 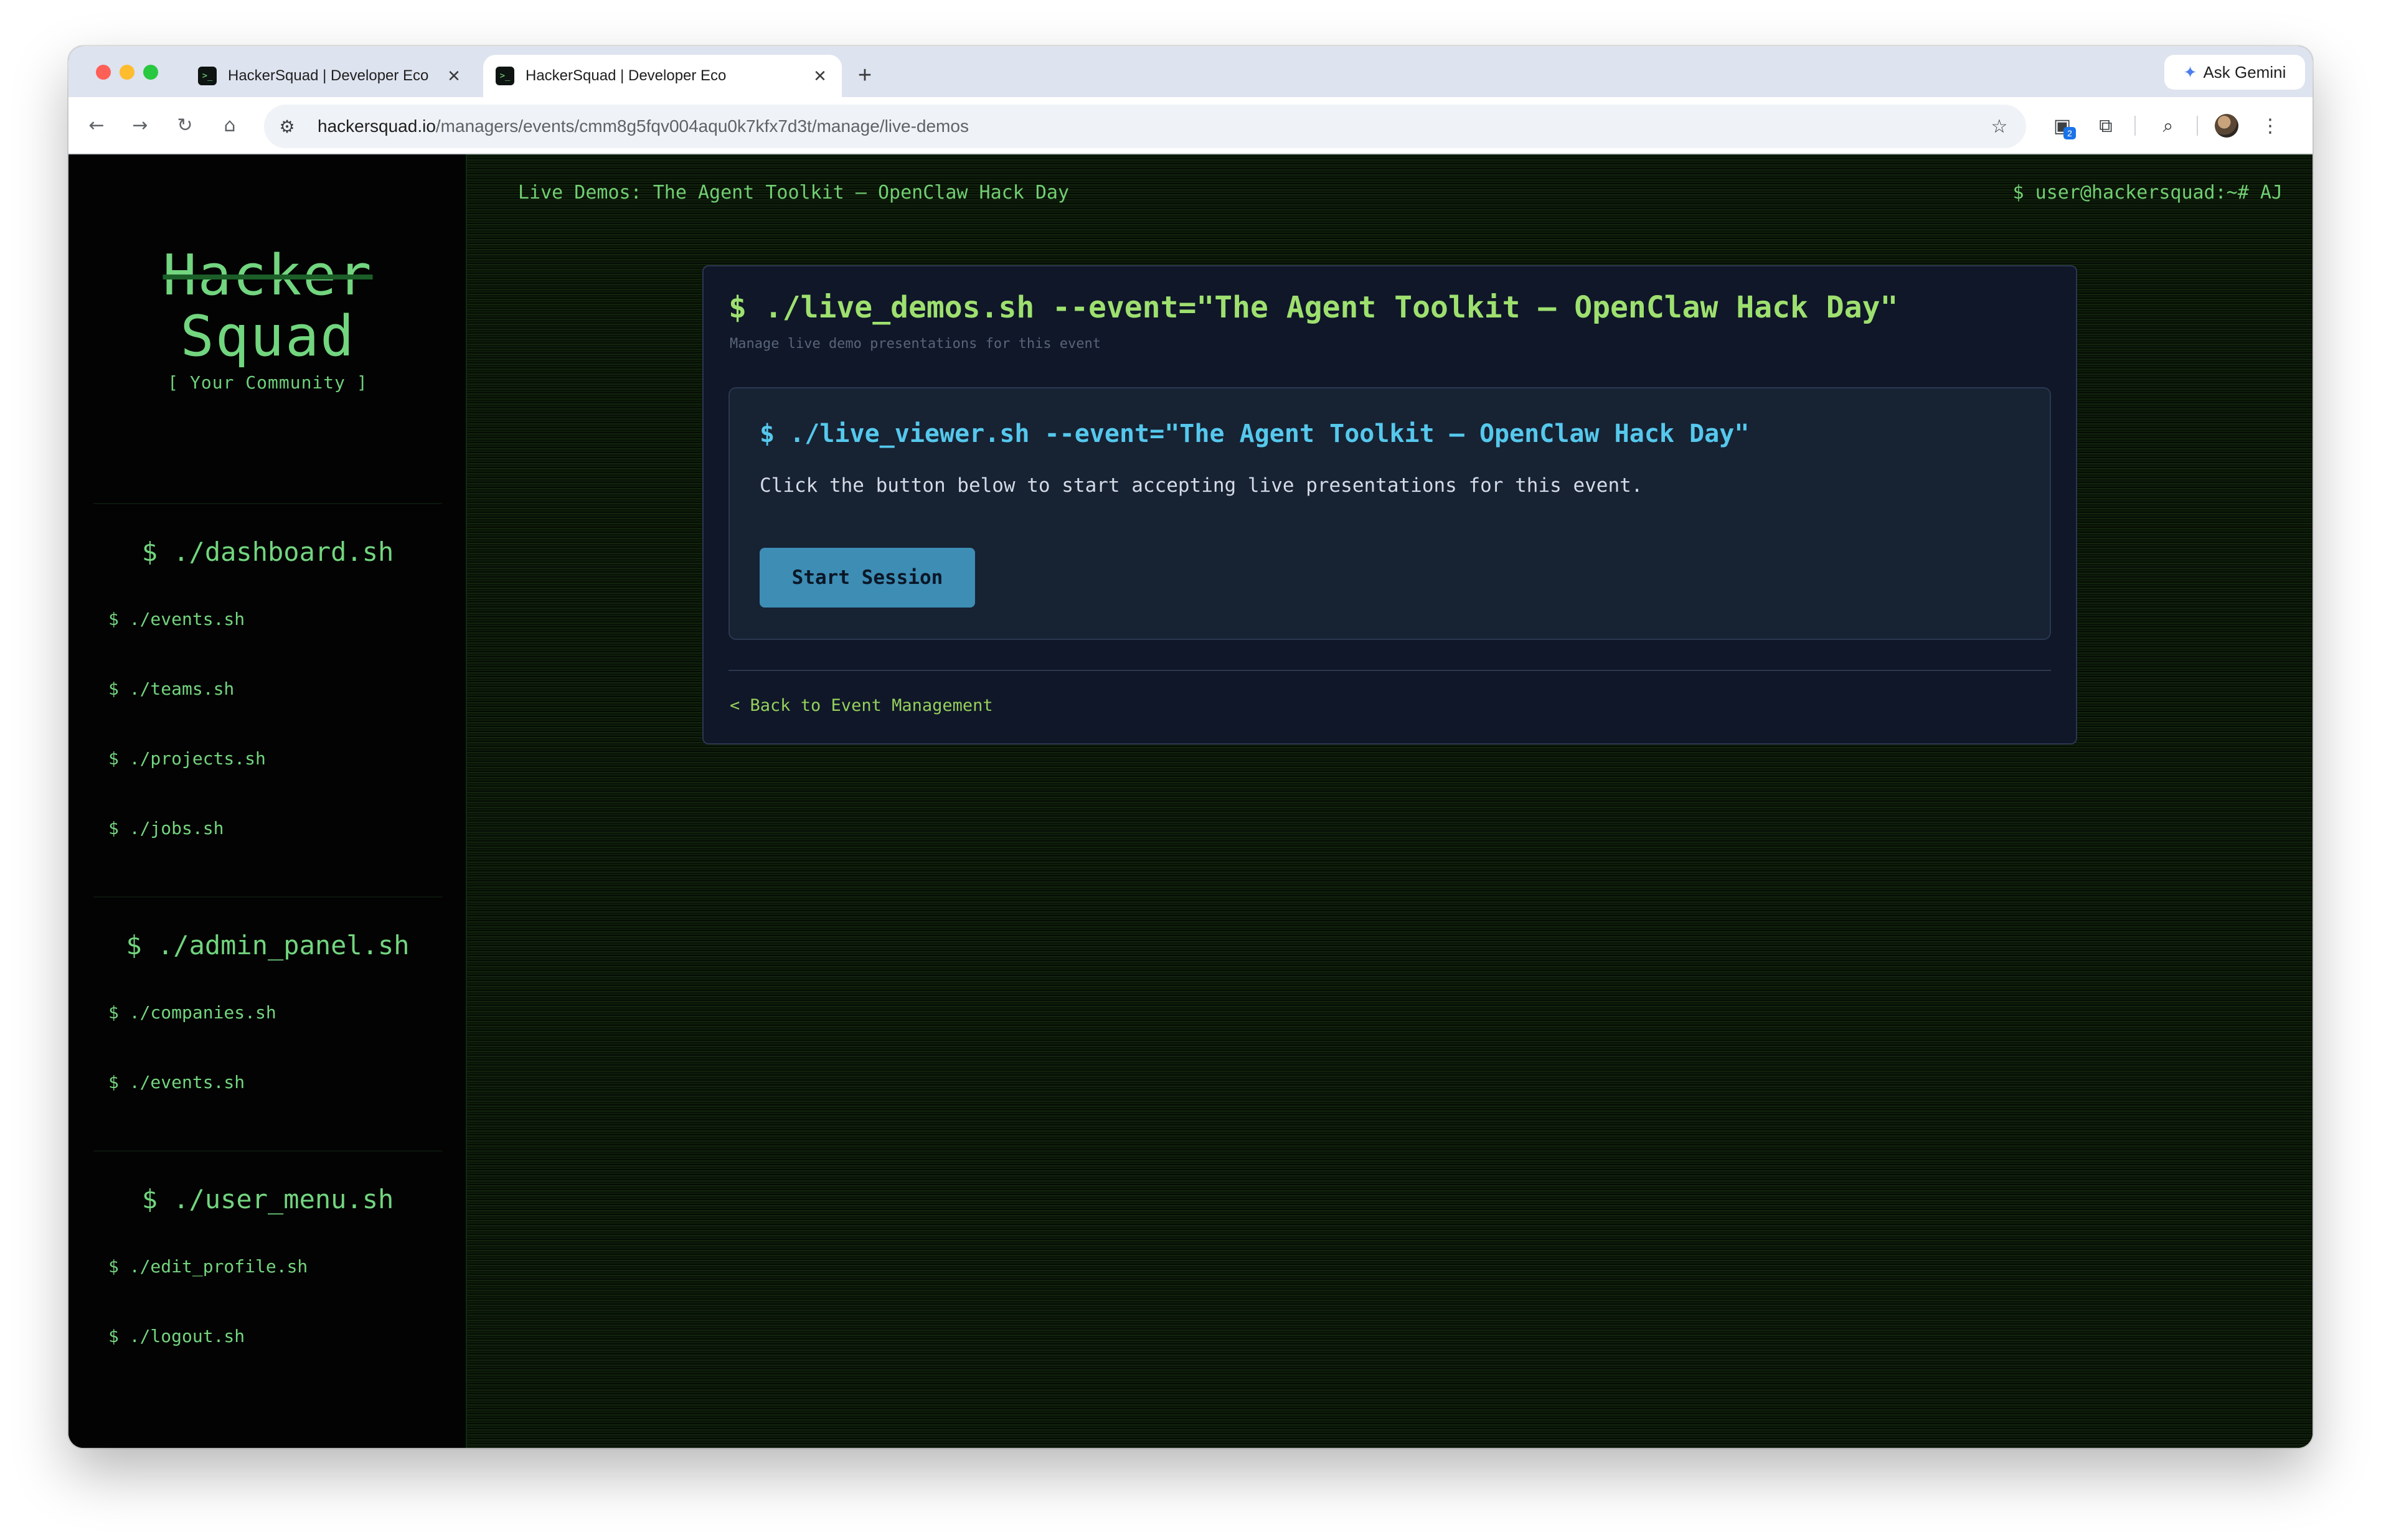 What do you see at coordinates (150, 72) in the screenshot?
I see `maximize-window-button` at bounding box center [150, 72].